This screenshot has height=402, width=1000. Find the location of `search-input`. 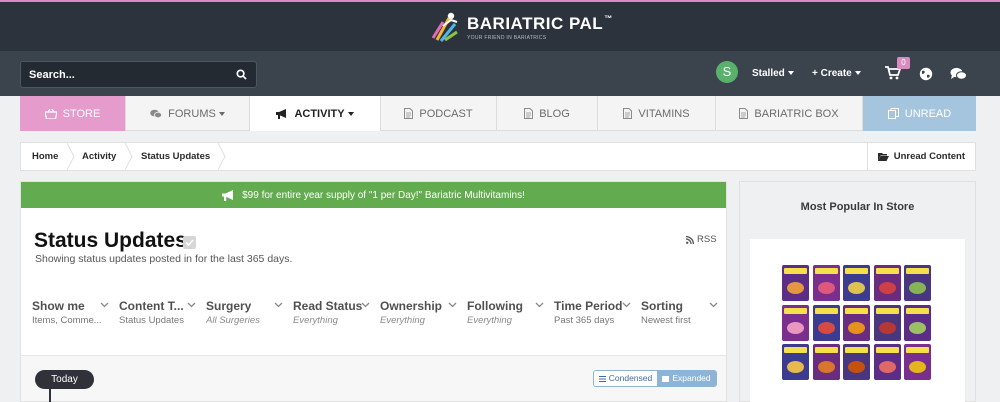

search-input is located at coordinates (124, 74).